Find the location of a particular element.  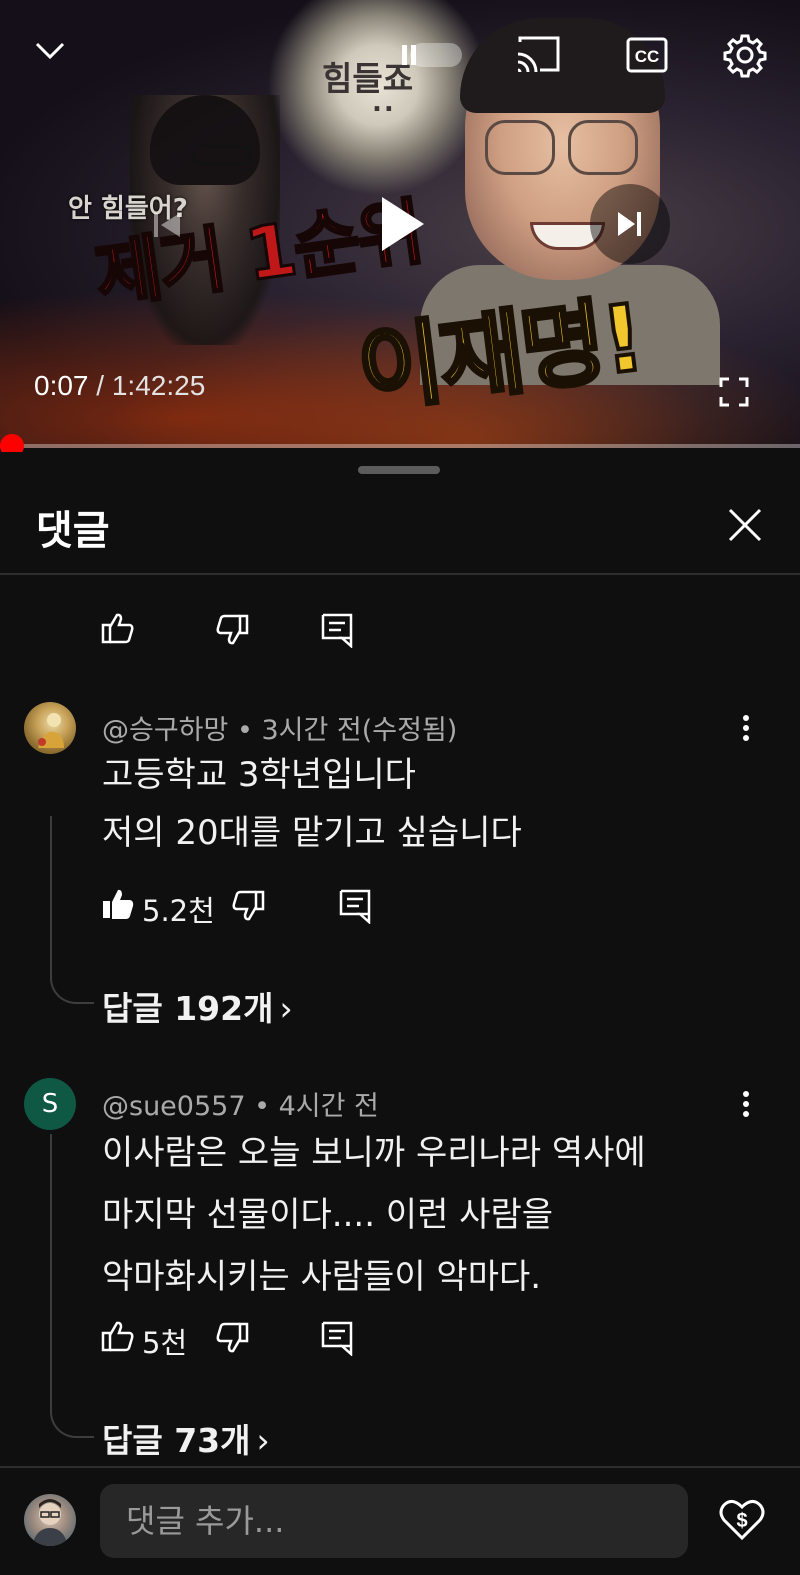

captions-label: CC is located at coordinates (647, 56).